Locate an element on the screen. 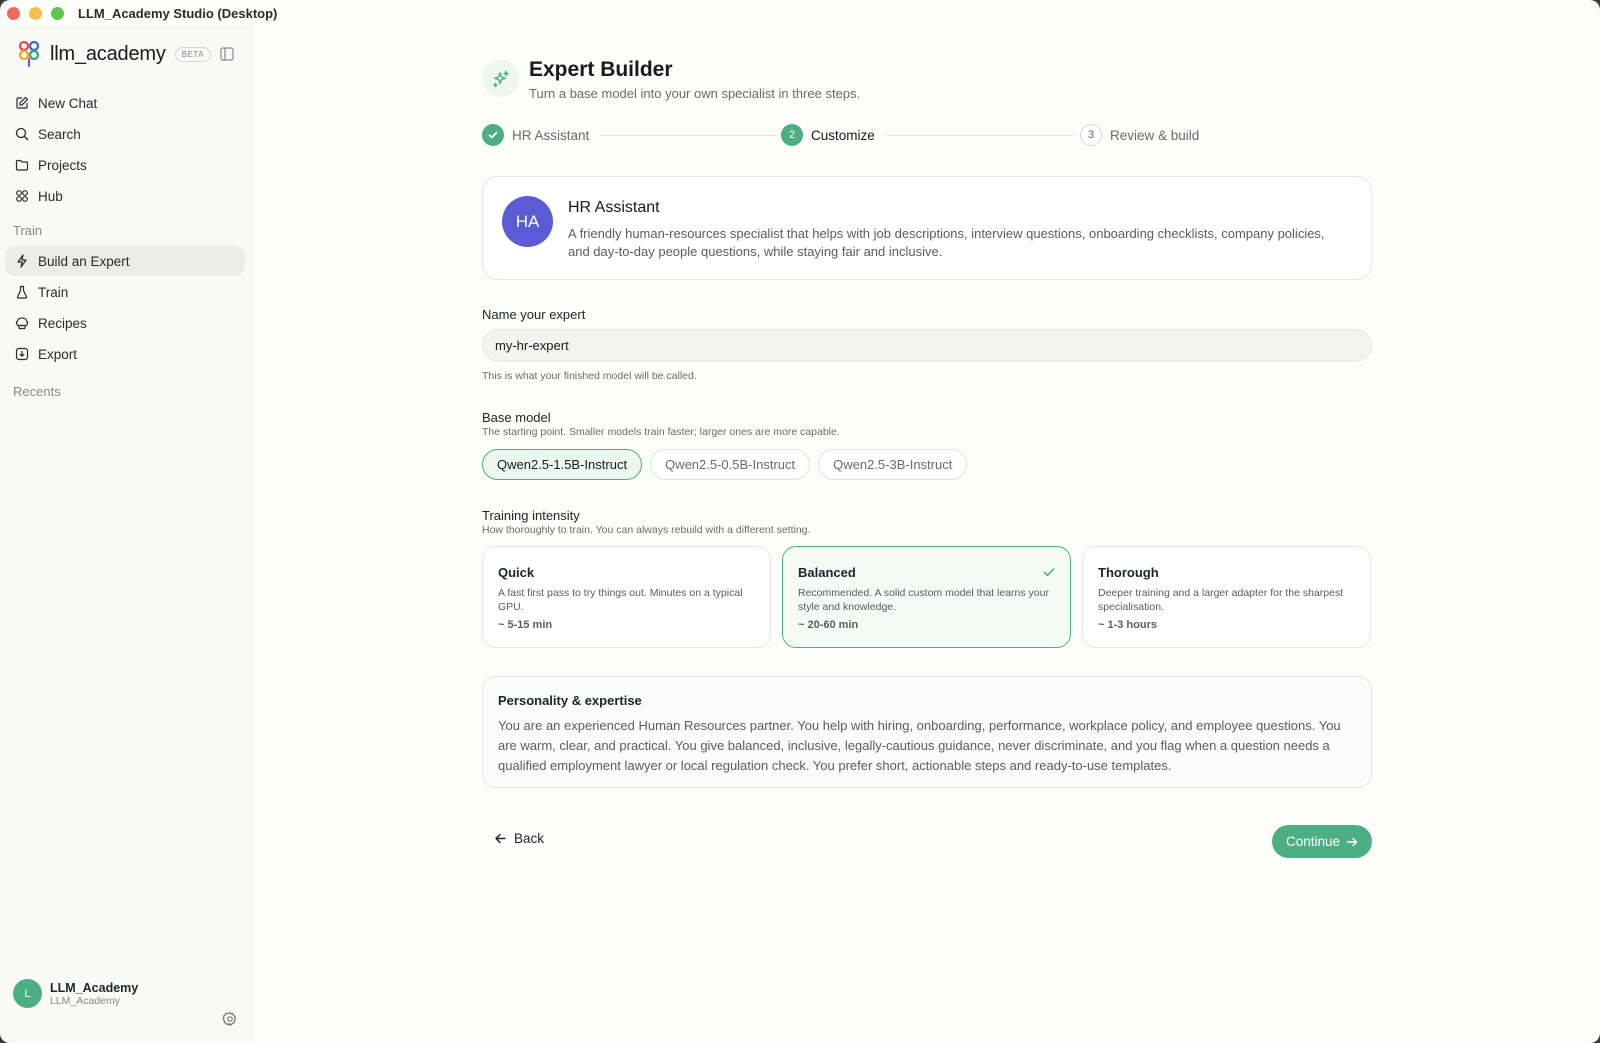 The width and height of the screenshot is (1600, 1043). back-label: Back is located at coordinates (529, 838).